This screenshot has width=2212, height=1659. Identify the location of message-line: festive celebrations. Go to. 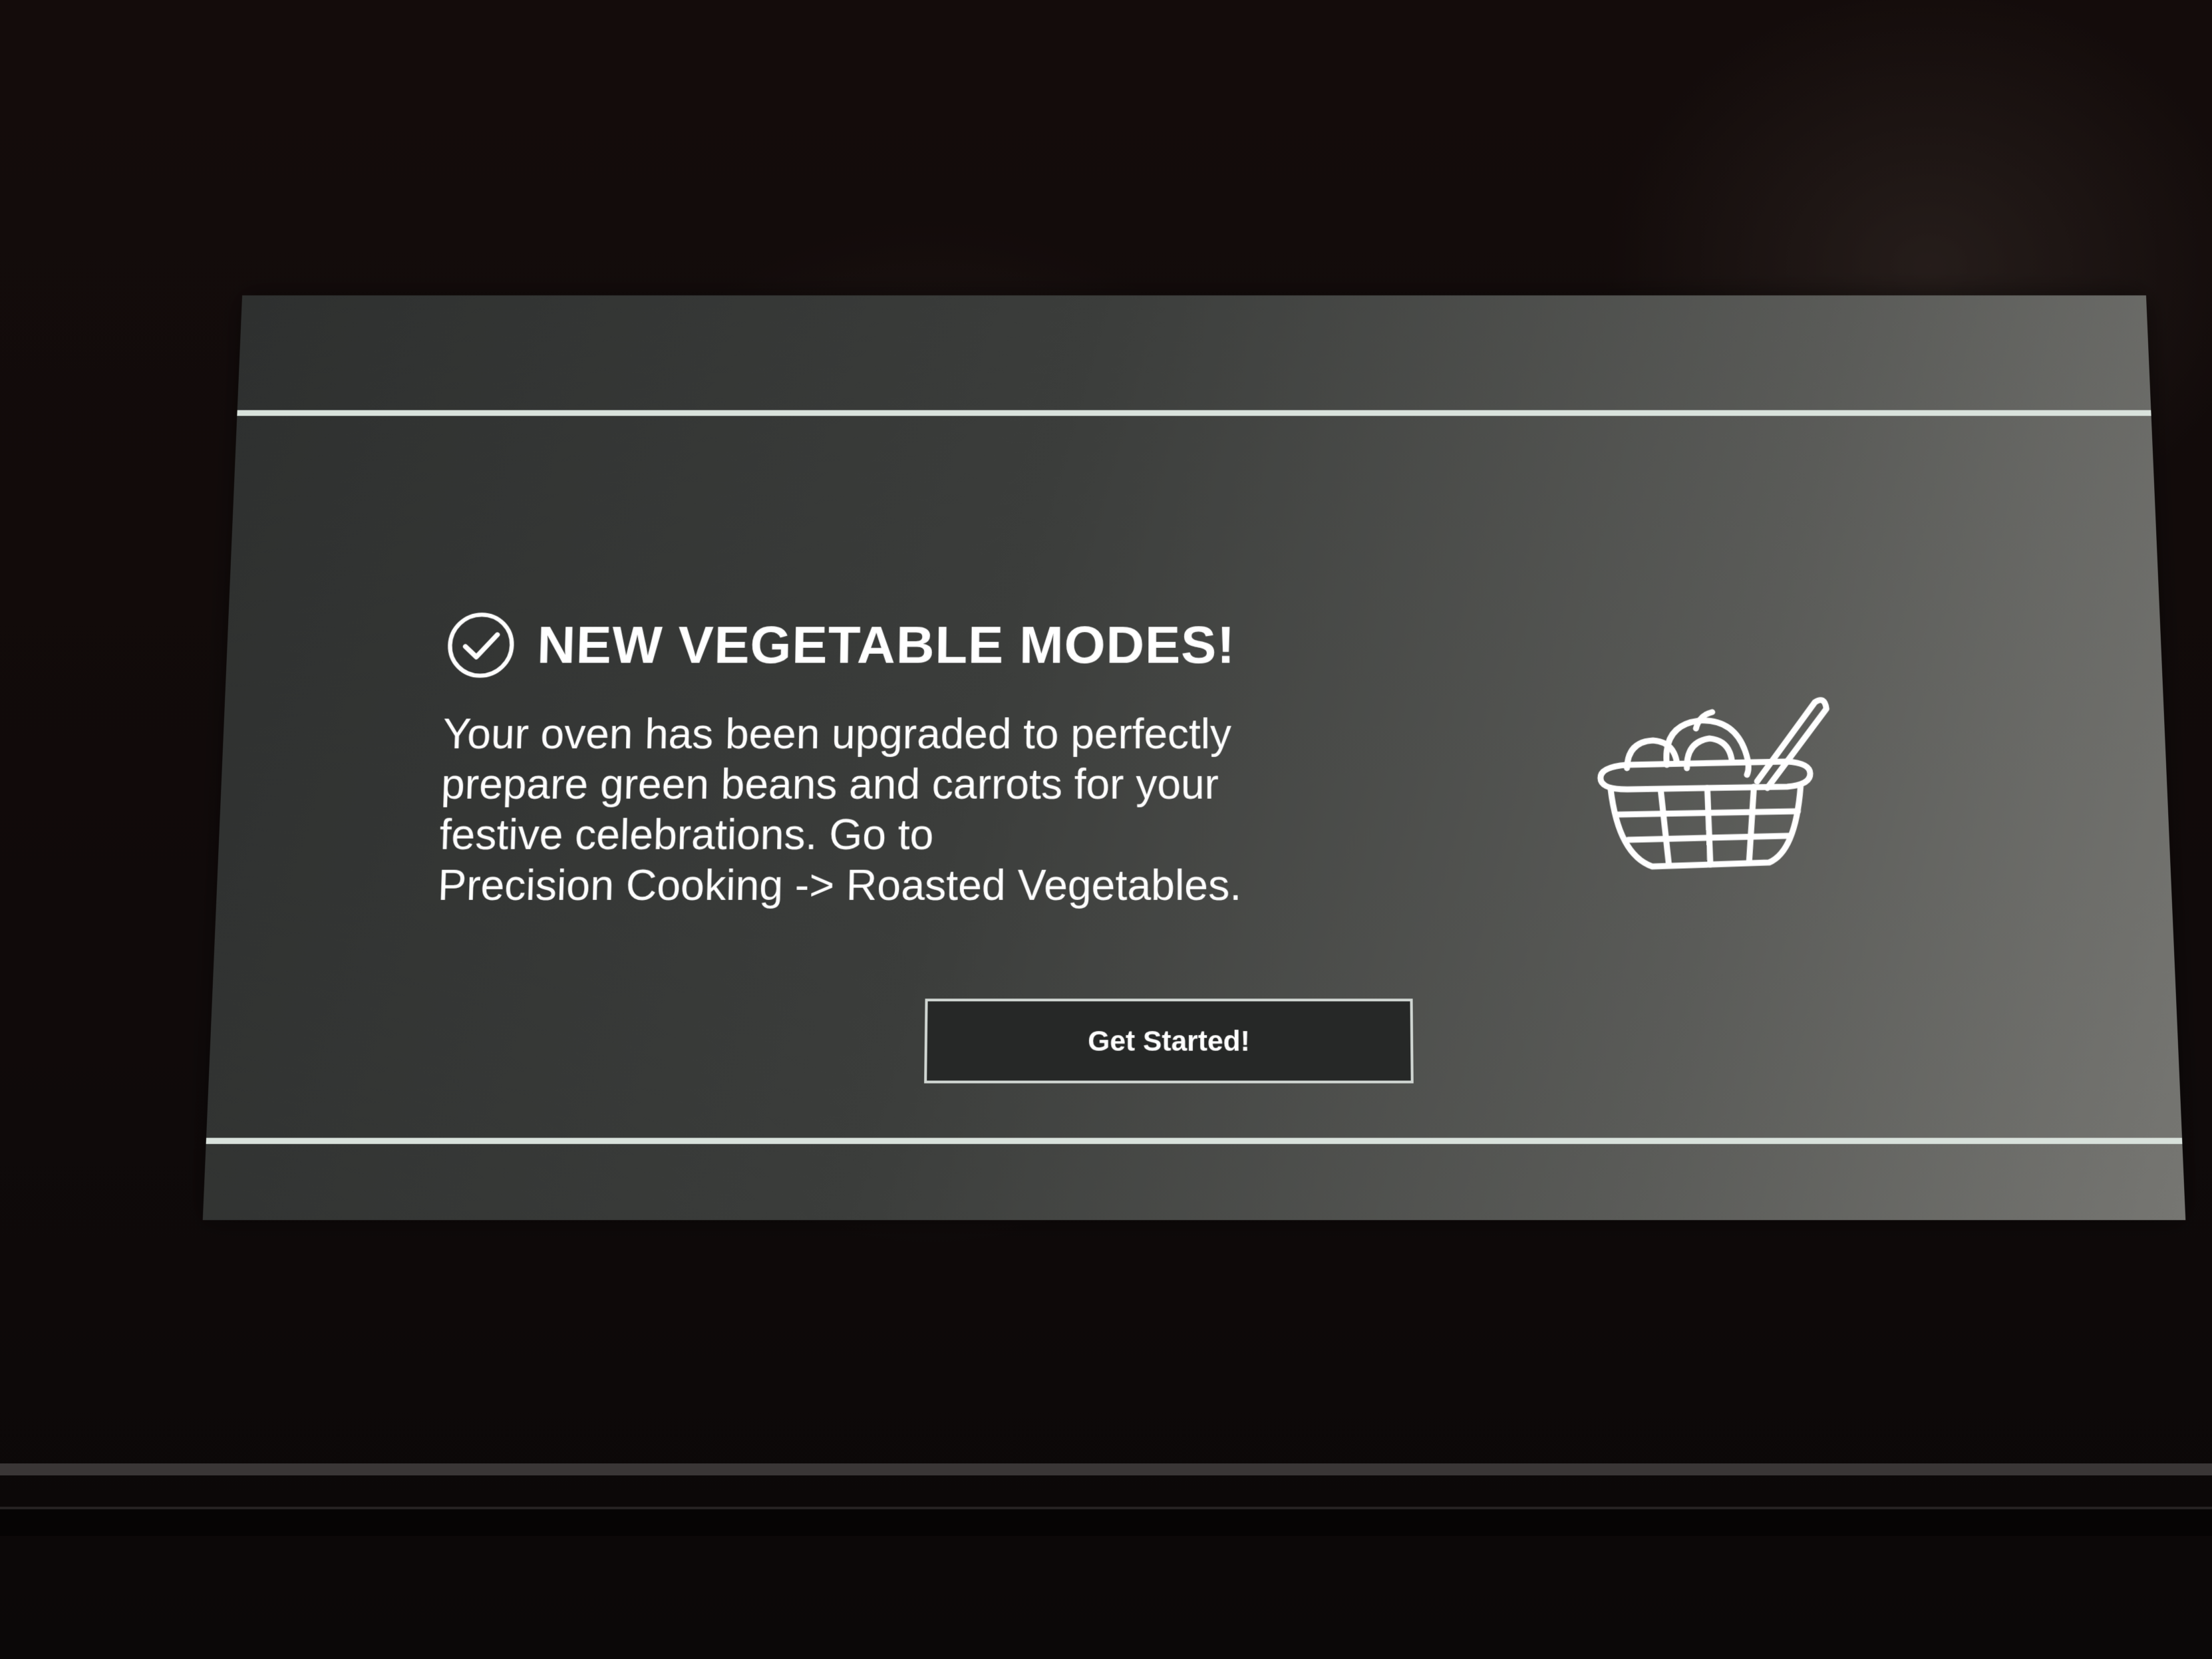
(686, 835).